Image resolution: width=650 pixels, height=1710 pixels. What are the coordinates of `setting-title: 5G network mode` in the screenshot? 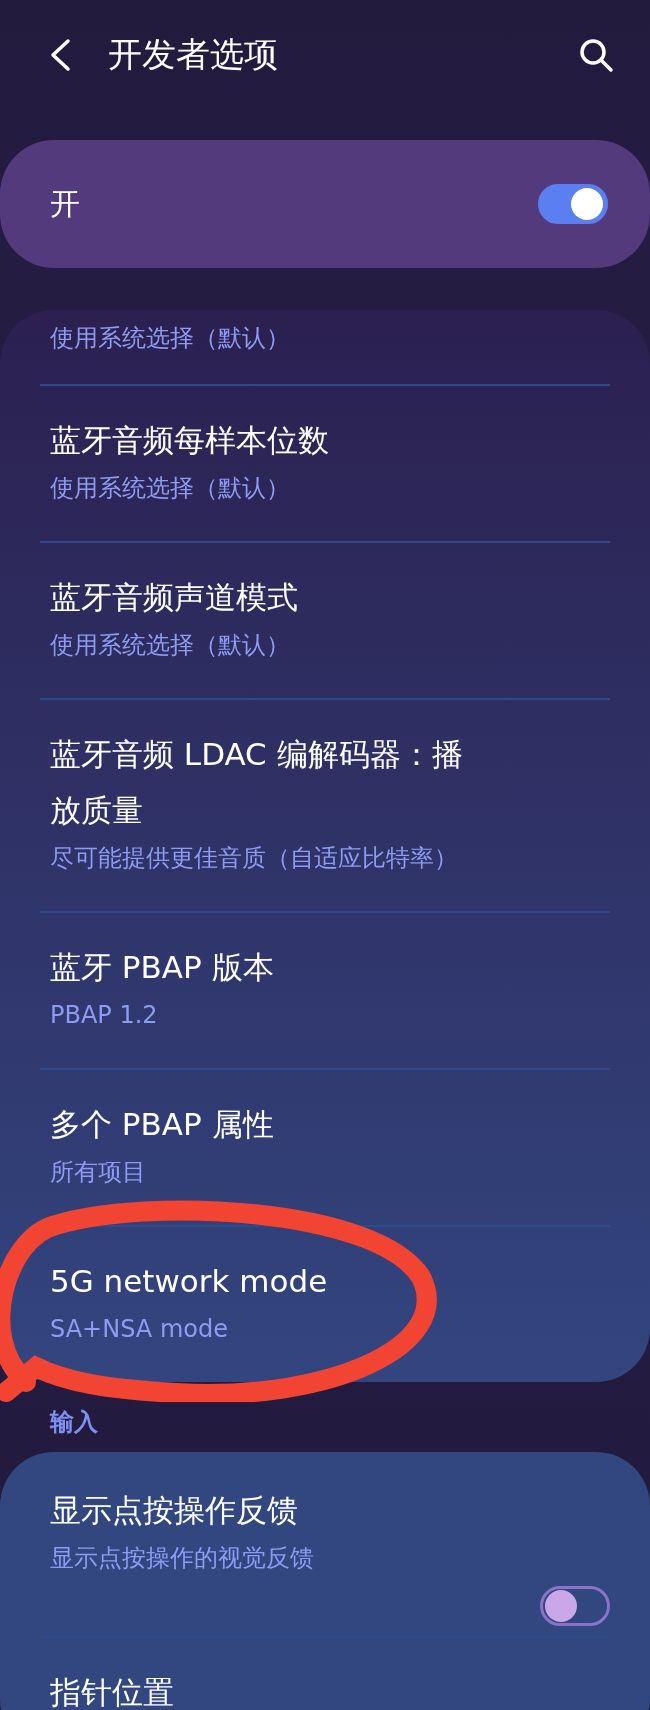 It's located at (189, 1281).